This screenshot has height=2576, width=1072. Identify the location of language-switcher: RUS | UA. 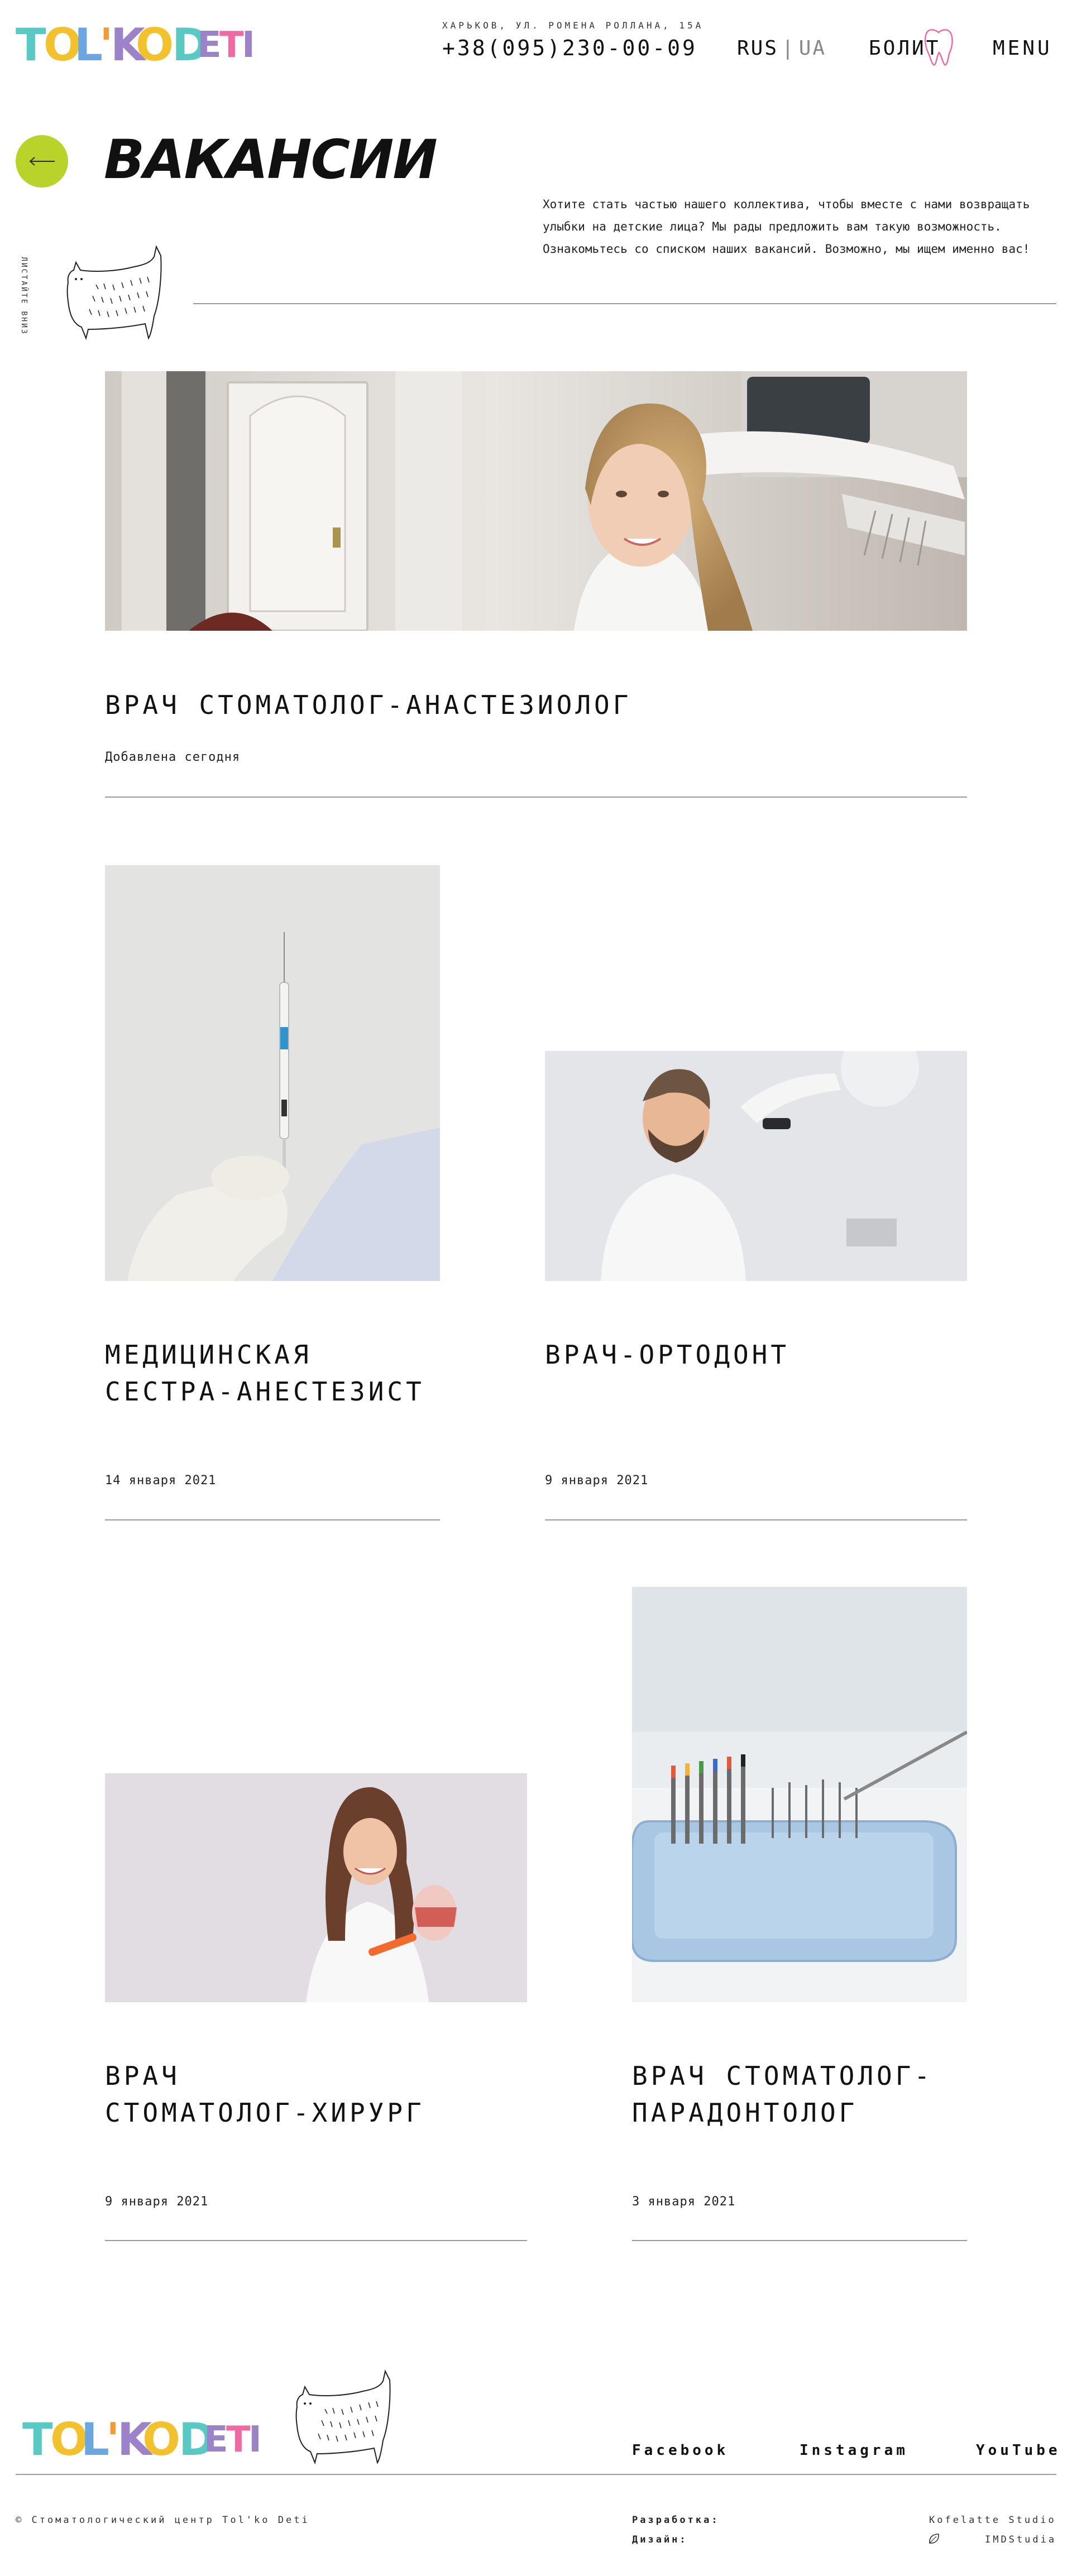
(781, 48).